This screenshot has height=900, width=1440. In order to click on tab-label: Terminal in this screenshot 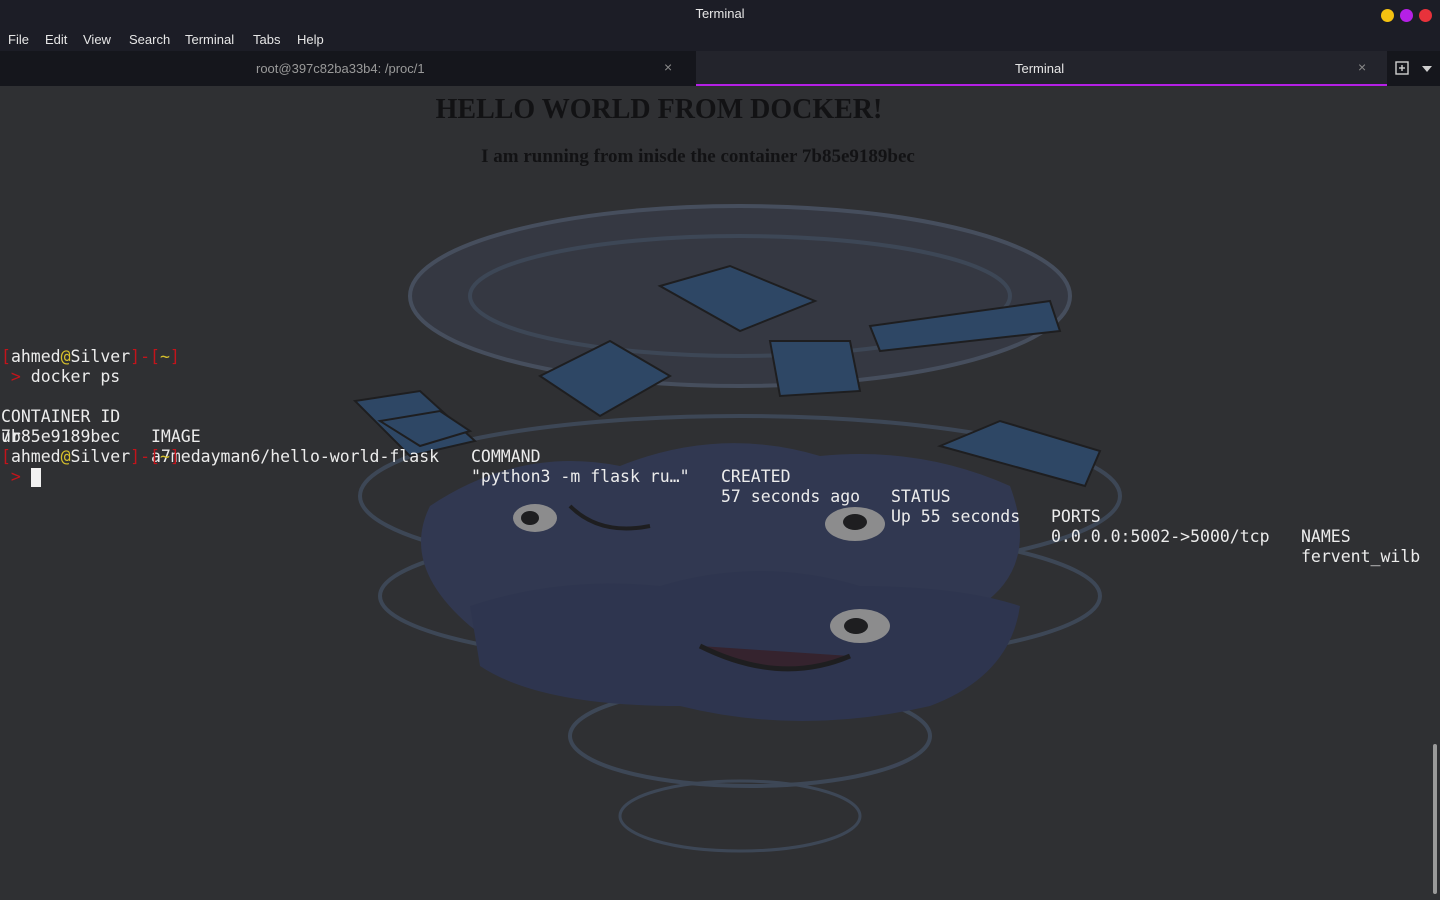, I will do `click(1040, 68)`.